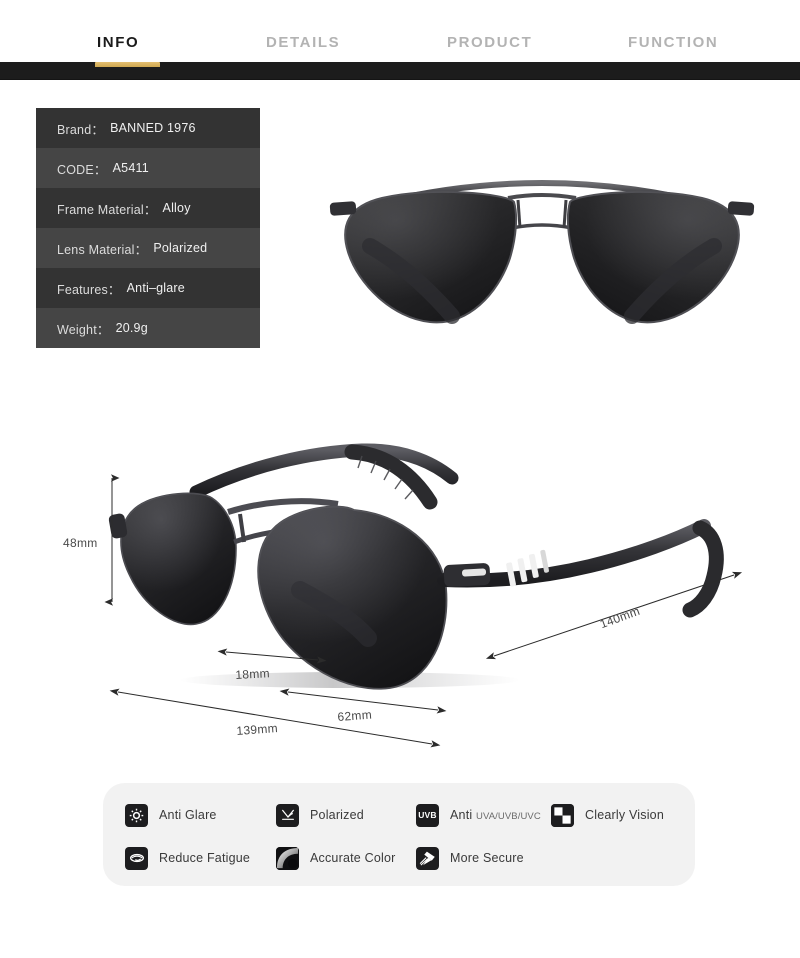  Describe the element at coordinates (287, 815) in the screenshot. I see `polarized-arrow-icon` at that location.